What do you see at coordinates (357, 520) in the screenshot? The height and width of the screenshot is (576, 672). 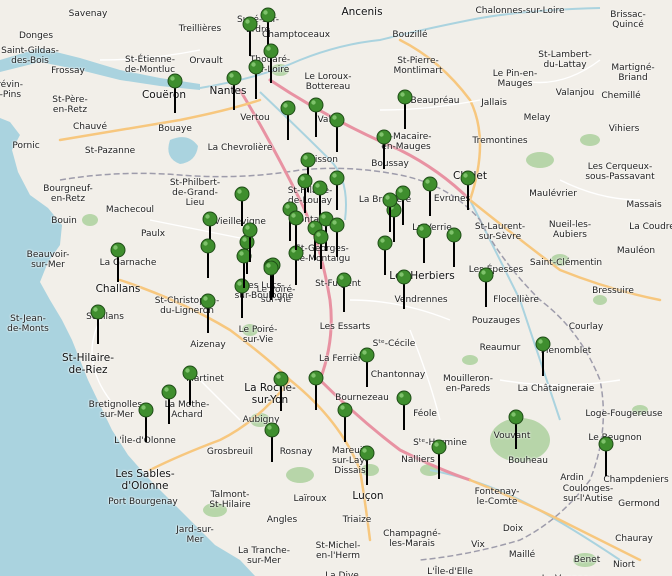 I see `place-label: Triaize` at bounding box center [357, 520].